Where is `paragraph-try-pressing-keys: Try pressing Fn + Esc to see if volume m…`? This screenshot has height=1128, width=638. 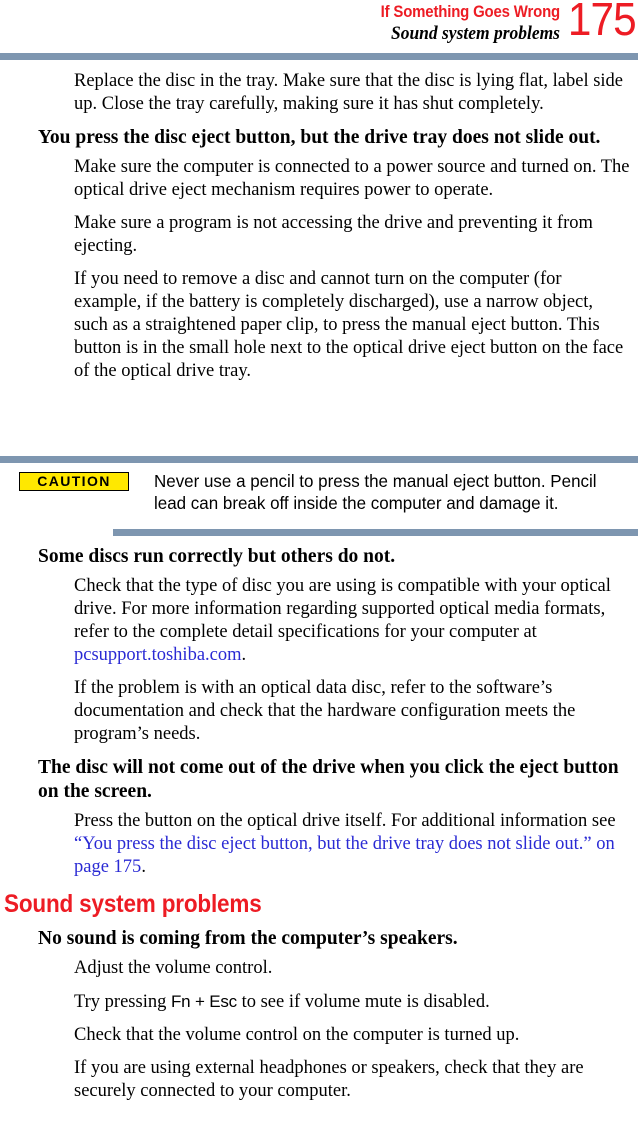 paragraph-try-pressing-keys: Try pressing Fn + Esc to see if volume m… is located at coordinates (352, 1002).